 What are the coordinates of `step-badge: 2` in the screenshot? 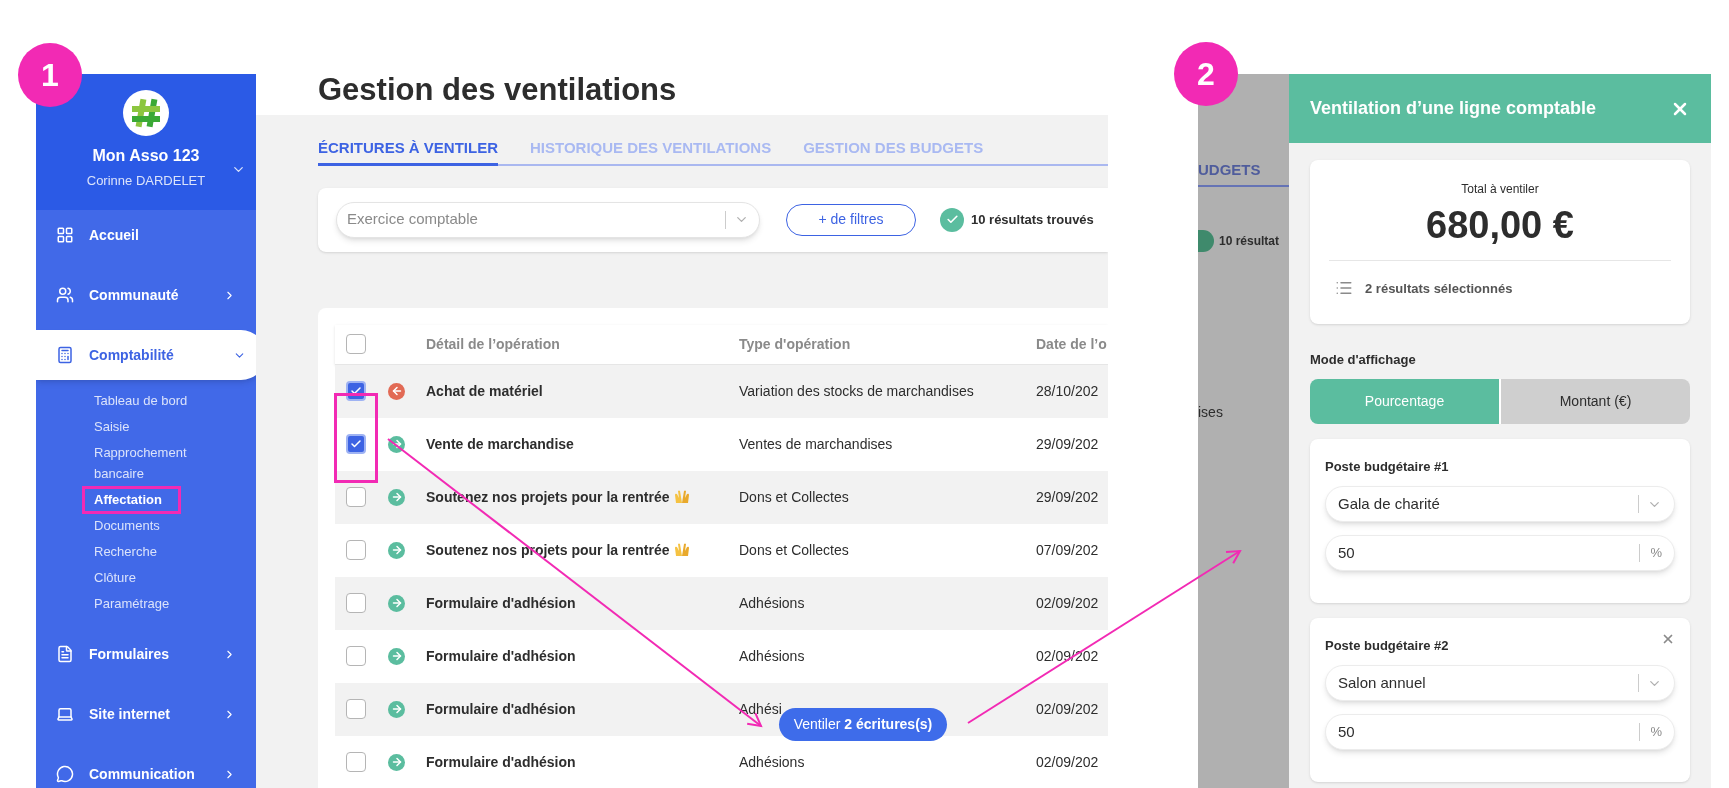 It's located at (1206, 74).